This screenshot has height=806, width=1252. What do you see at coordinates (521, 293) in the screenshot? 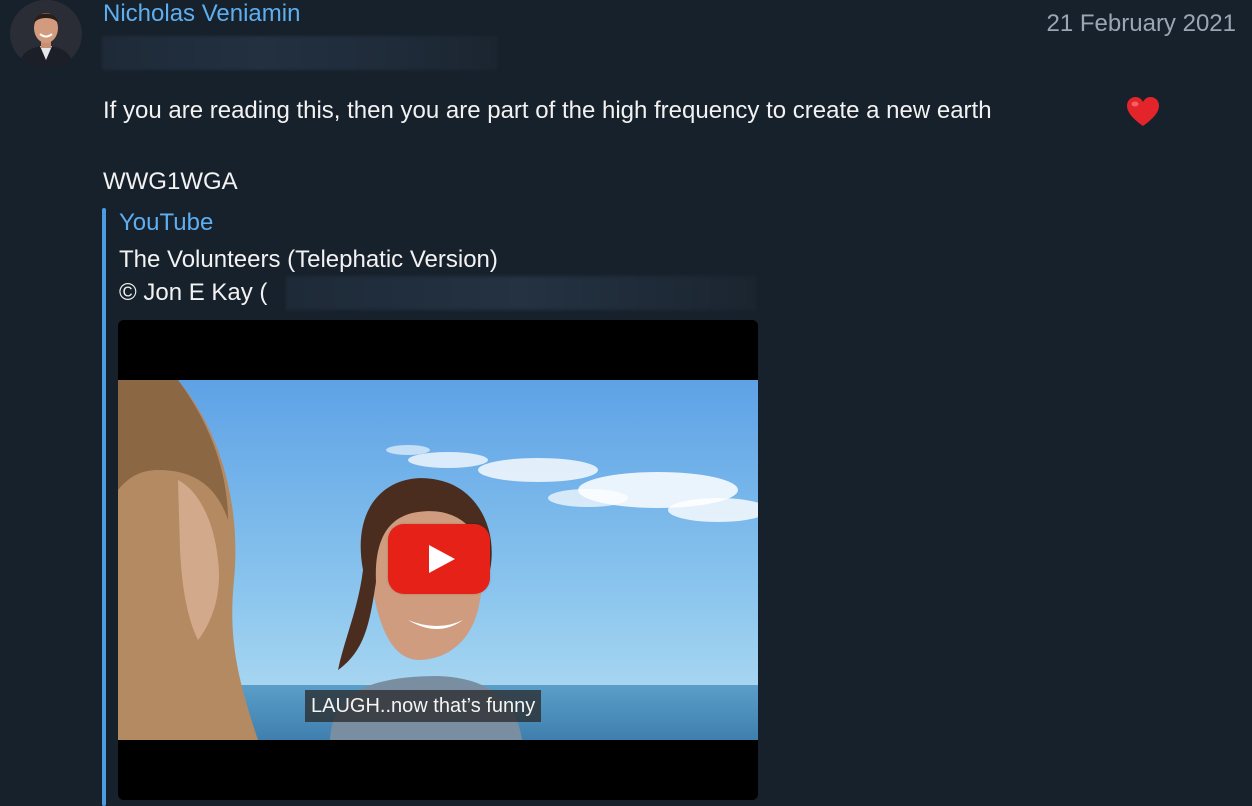
I see `redacted-description` at bounding box center [521, 293].